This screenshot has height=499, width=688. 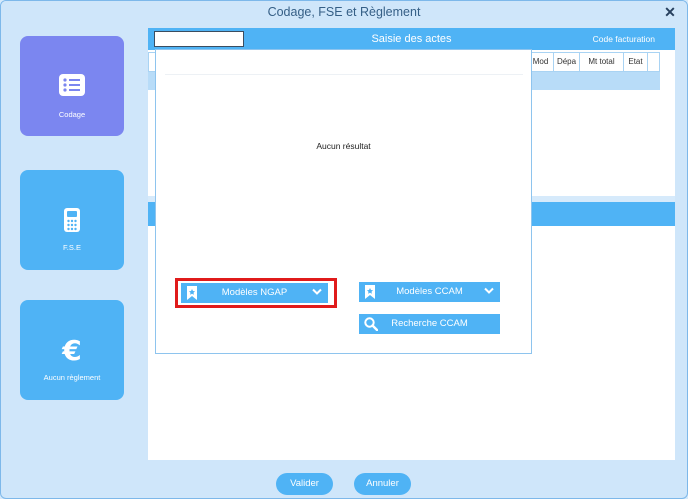 What do you see at coordinates (653, 62) in the screenshot?
I see `column-header-spacer` at bounding box center [653, 62].